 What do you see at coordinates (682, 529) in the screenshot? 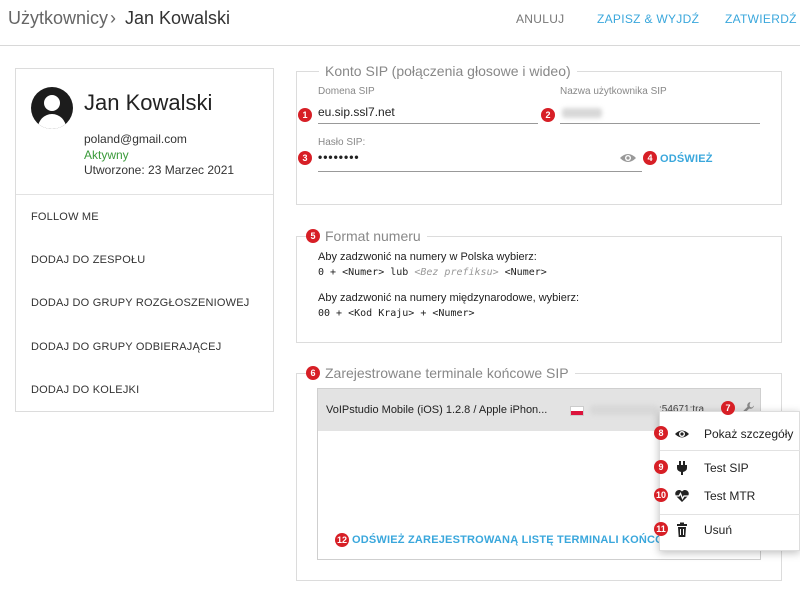
I see `trash-icon` at bounding box center [682, 529].